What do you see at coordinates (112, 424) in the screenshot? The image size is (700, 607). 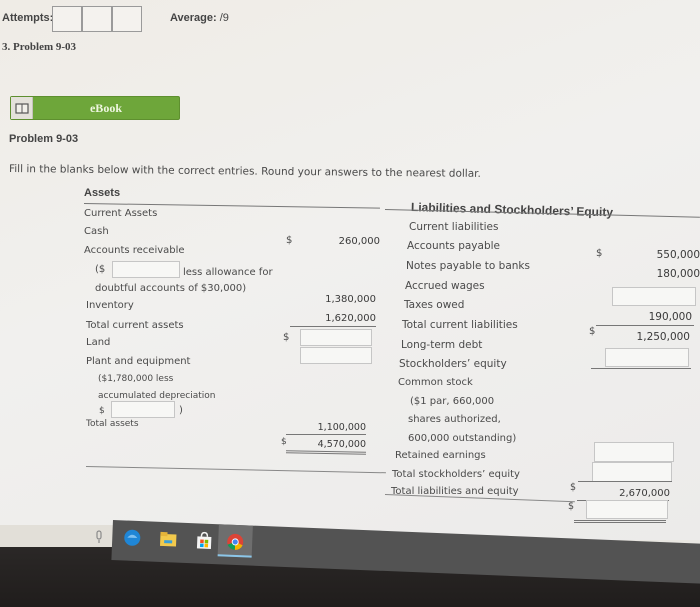 I see `total-assets-label: Total assets` at bounding box center [112, 424].